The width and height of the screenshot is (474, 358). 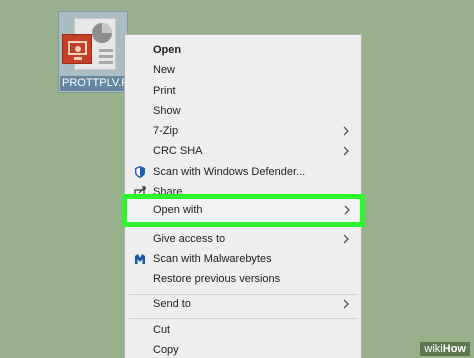 I want to click on menu-item-new: New, so click(x=243, y=70).